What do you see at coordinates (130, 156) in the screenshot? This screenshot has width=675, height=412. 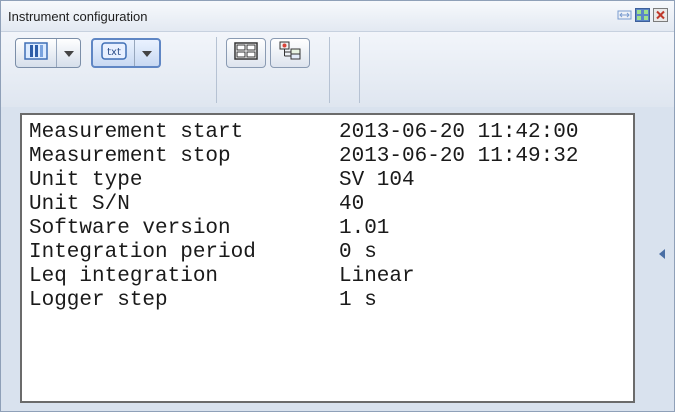 I see `config-key: Measurement stop` at bounding box center [130, 156].